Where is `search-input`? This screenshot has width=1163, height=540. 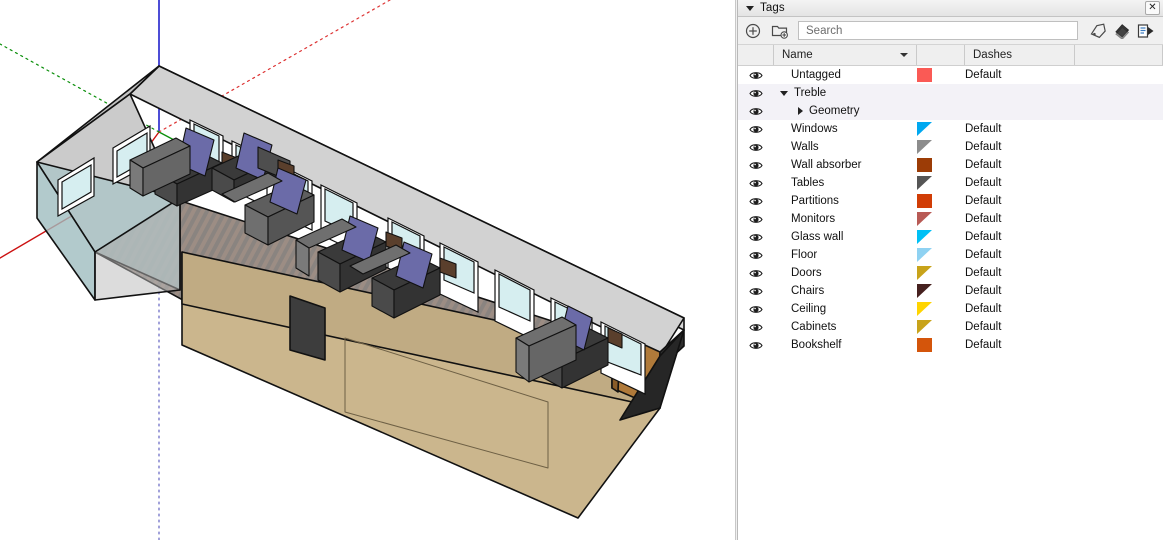
search-input is located at coordinates (938, 30).